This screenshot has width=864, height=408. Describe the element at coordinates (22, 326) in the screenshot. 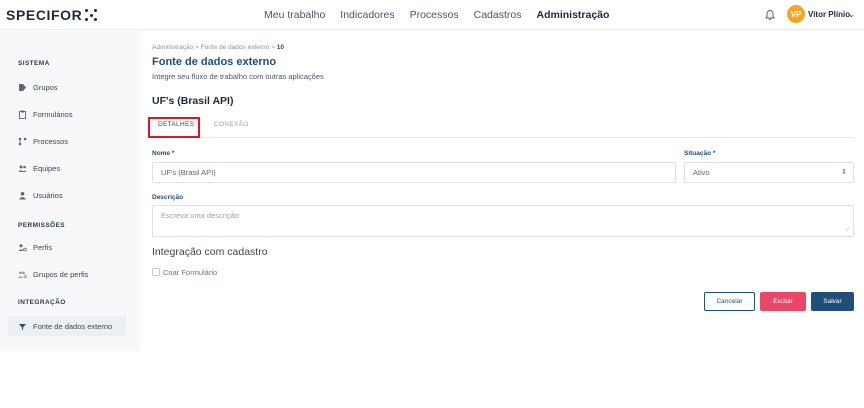

I see `funnel-icon` at that location.